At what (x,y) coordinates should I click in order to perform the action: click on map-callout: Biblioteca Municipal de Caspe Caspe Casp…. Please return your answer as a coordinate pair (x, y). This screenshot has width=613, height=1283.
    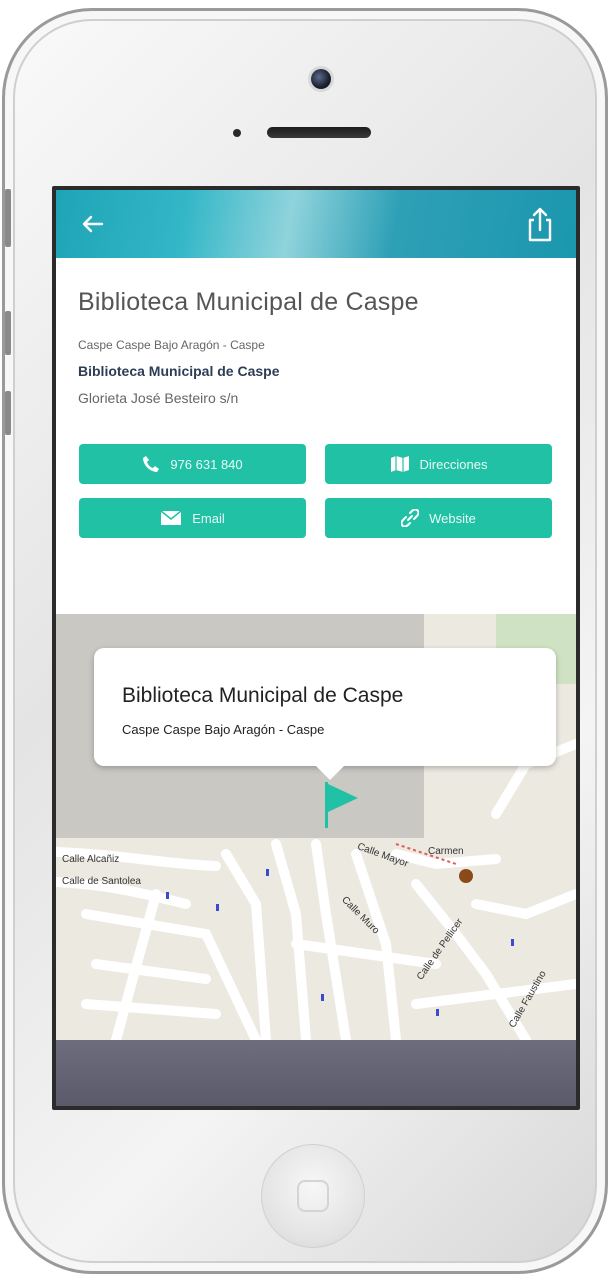
    Looking at the image, I should click on (325, 714).